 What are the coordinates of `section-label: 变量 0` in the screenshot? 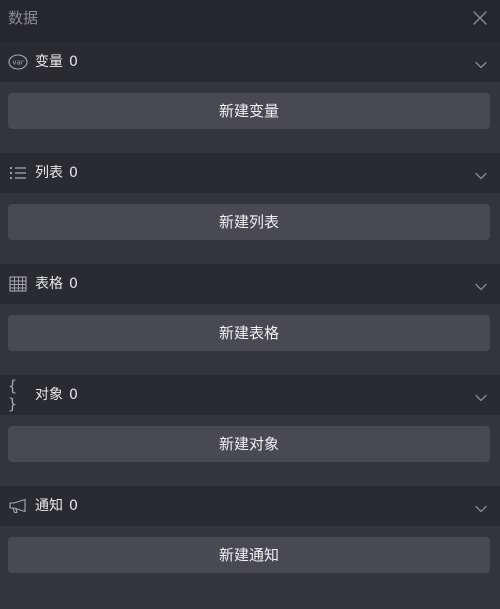 It's located at (56, 62).